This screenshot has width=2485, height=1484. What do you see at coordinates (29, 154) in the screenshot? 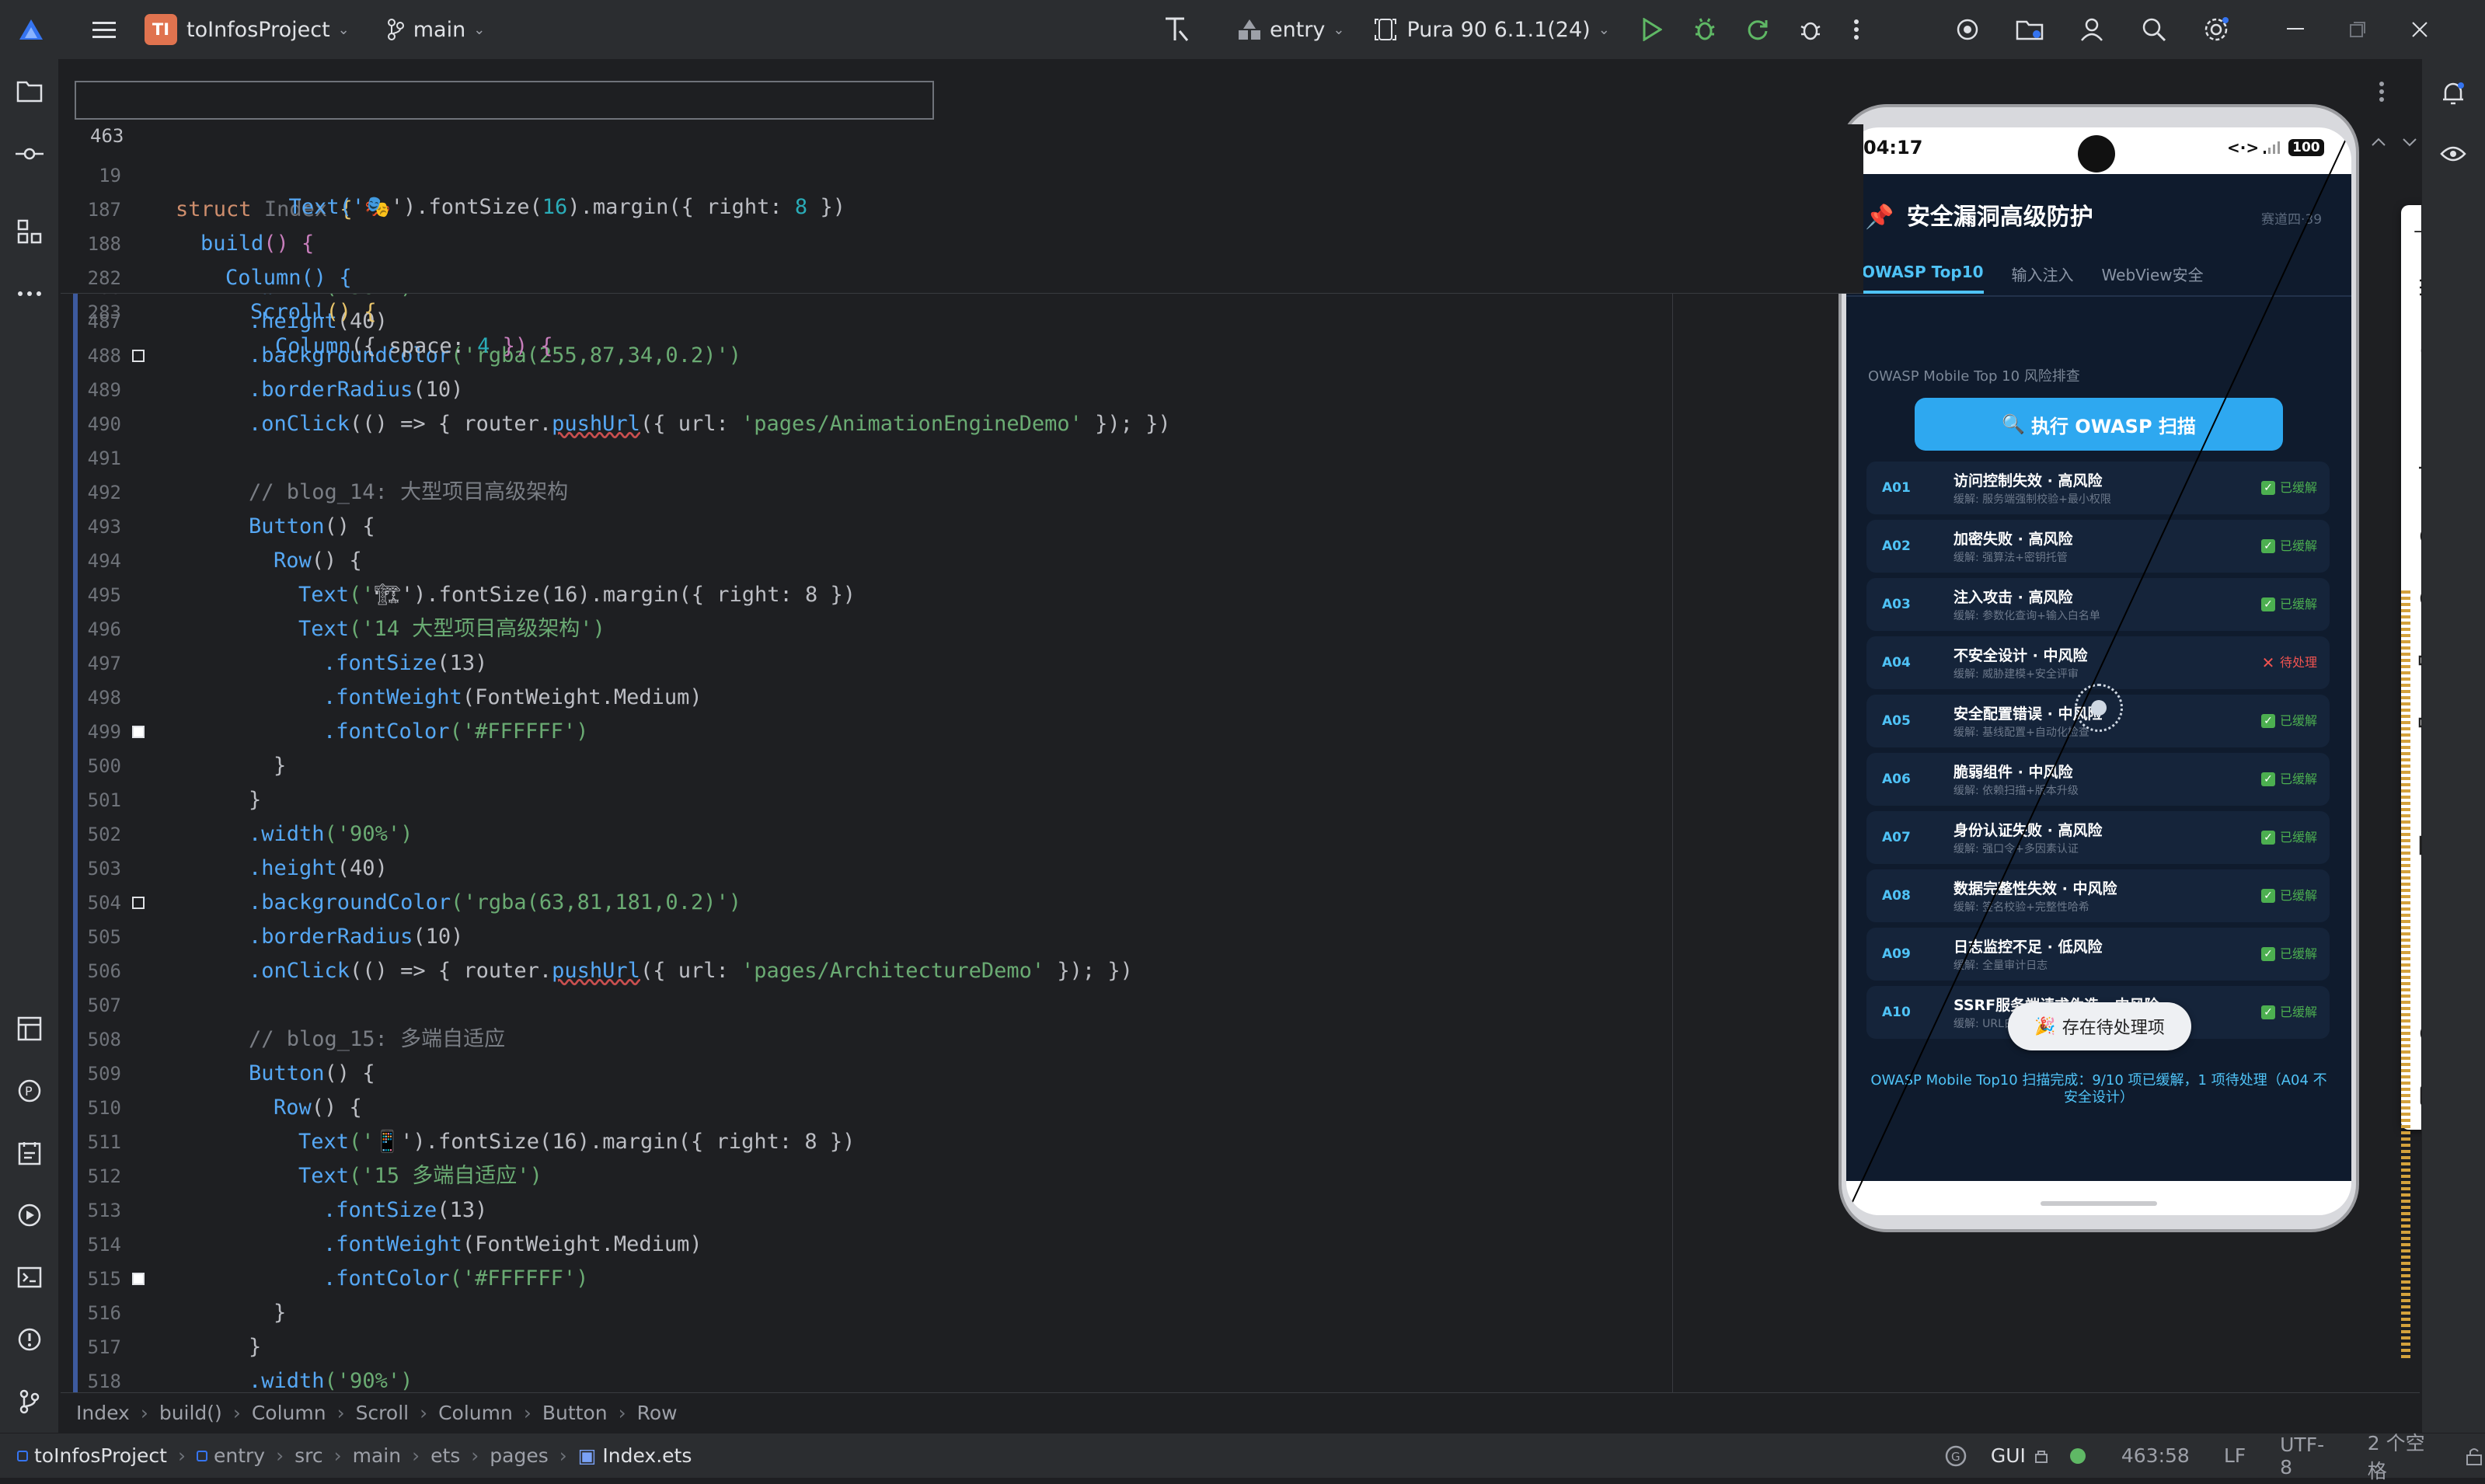
I see `commit-icon` at bounding box center [29, 154].